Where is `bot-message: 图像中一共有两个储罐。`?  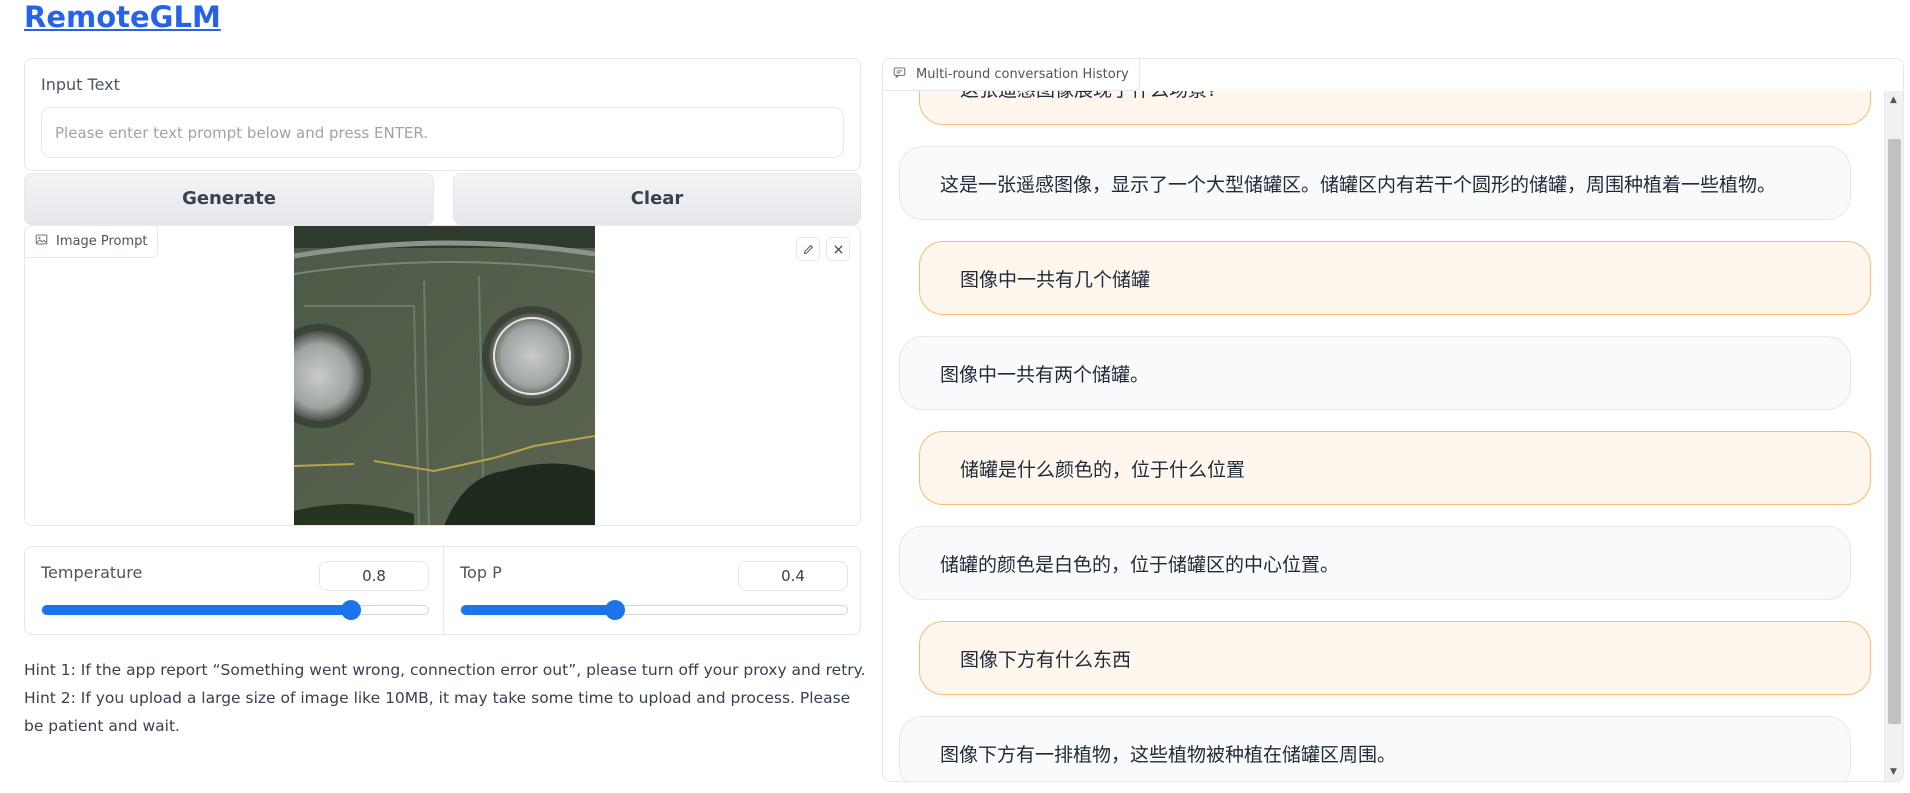 bot-message: 图像中一共有两个储罐。 is located at coordinates (1375, 373).